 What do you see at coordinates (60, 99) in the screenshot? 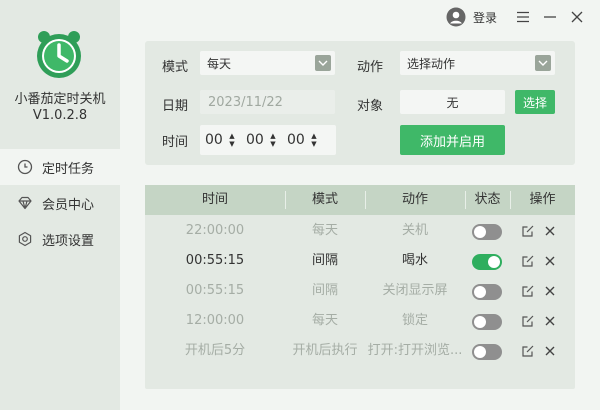
I see `app-name: 小番茄定时关机` at bounding box center [60, 99].